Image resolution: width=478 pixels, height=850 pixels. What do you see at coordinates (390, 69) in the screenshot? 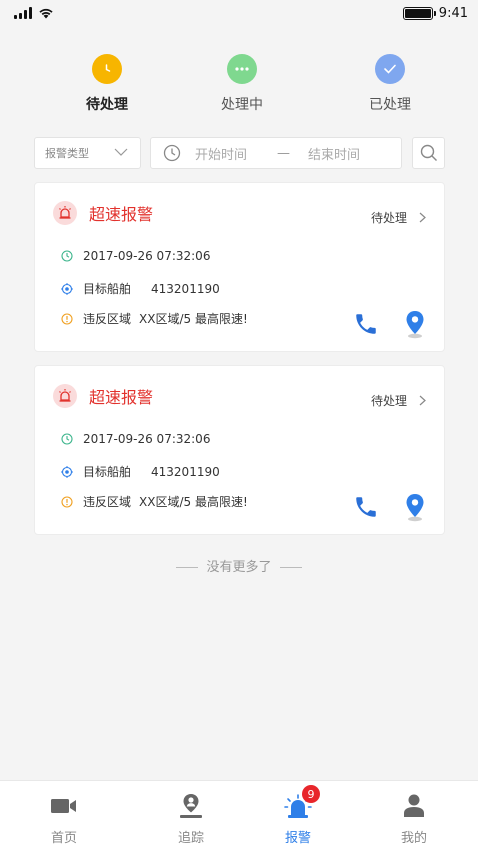
I see `check-icon` at bounding box center [390, 69].